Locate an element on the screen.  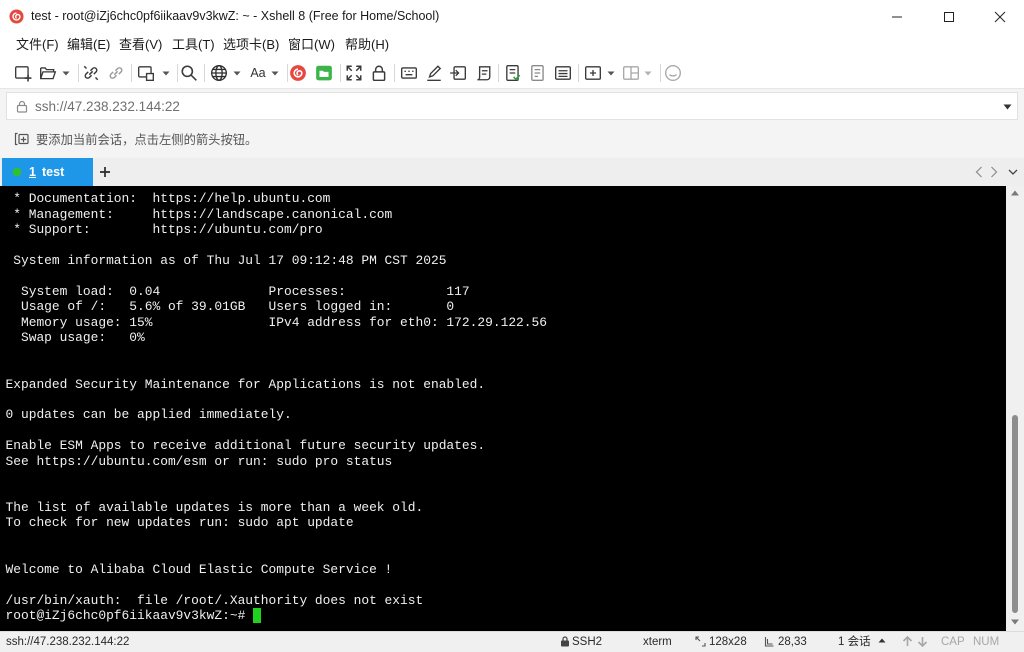
tab-session-test: 1 test is located at coordinates (47, 172).